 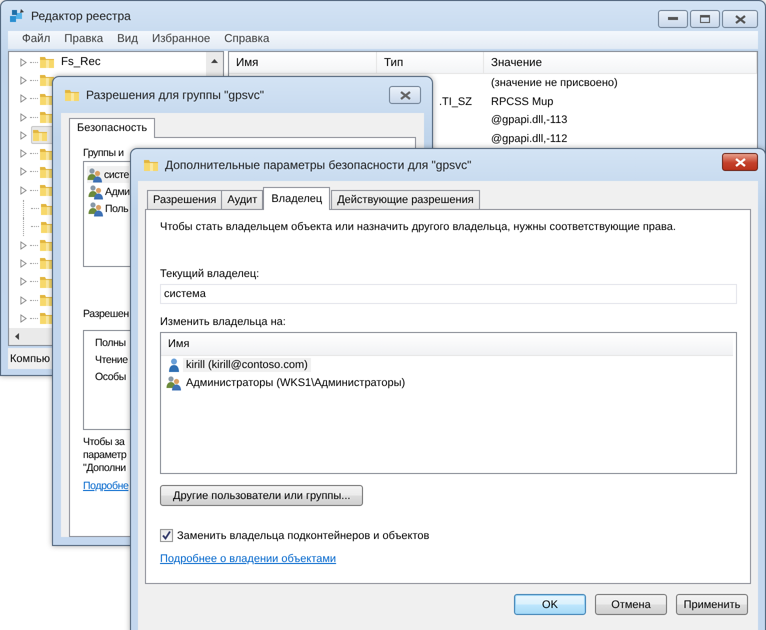 I want to click on table-cell-text: RPCSS Mup, so click(x=522, y=102).